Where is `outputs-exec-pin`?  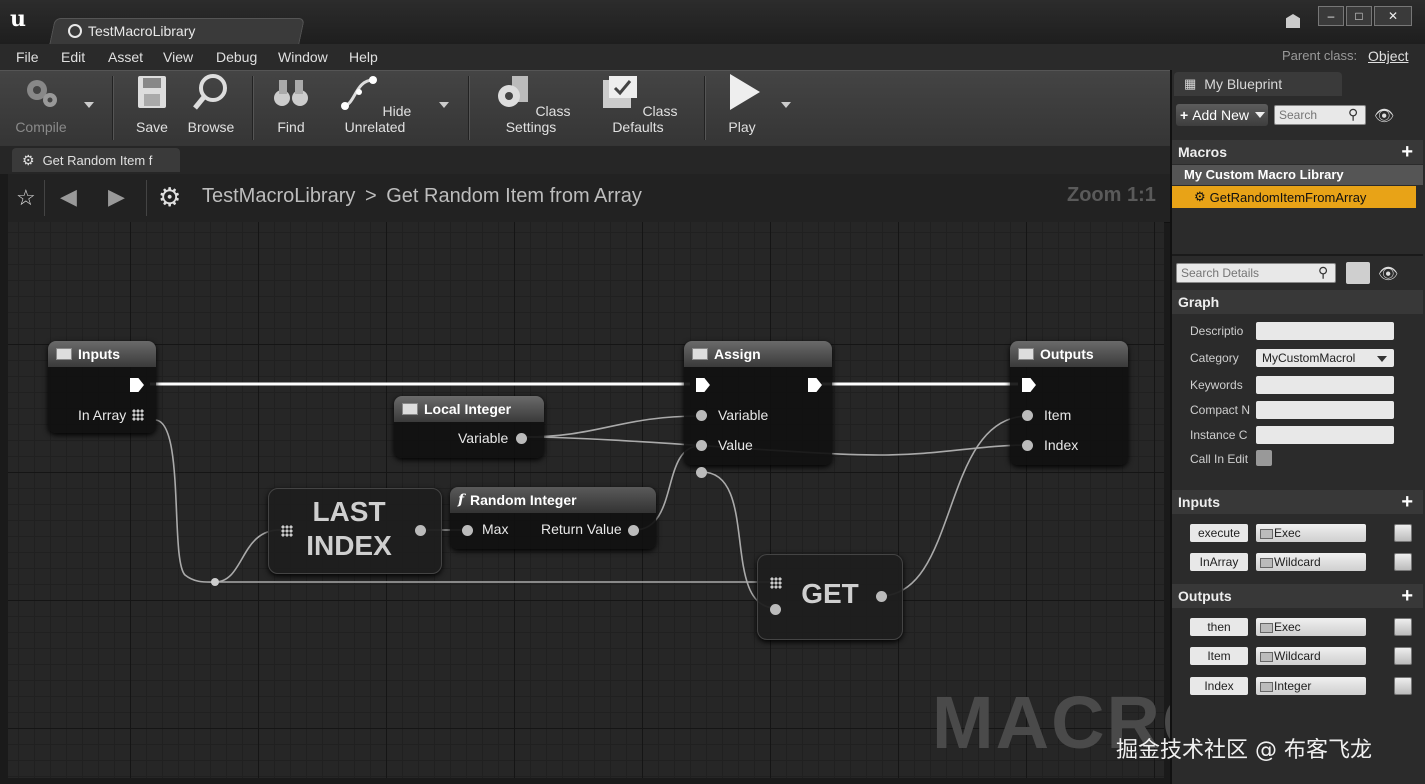 outputs-exec-pin is located at coordinates (1029, 385).